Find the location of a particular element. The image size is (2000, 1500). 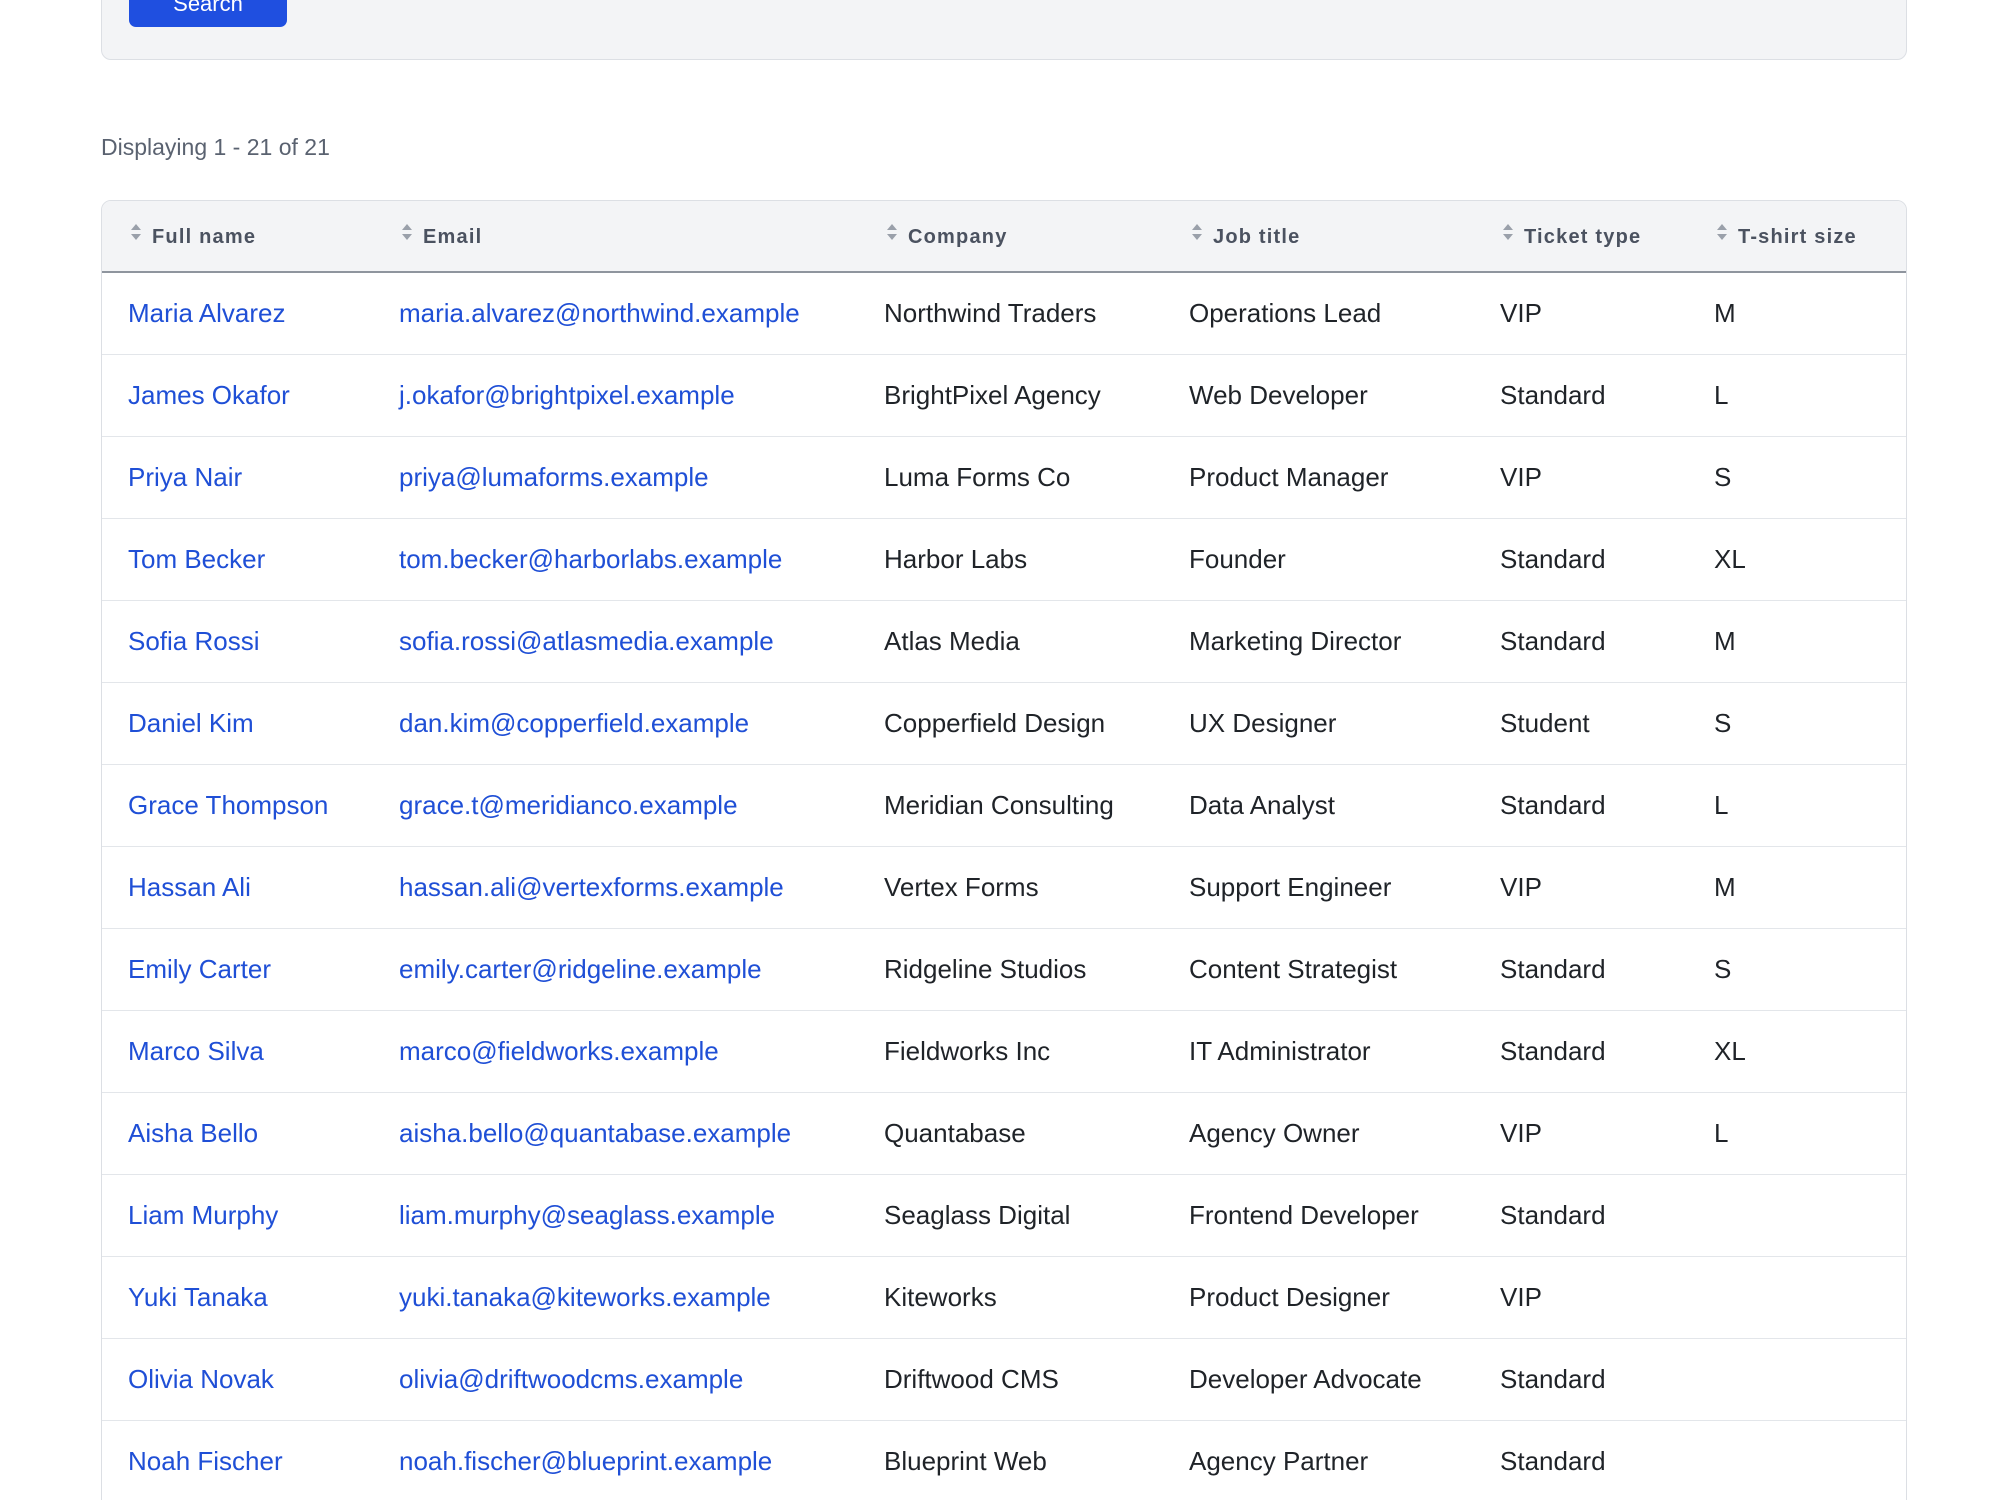

column-header-ticket-type: Ticket type is located at coordinates (1581, 236).